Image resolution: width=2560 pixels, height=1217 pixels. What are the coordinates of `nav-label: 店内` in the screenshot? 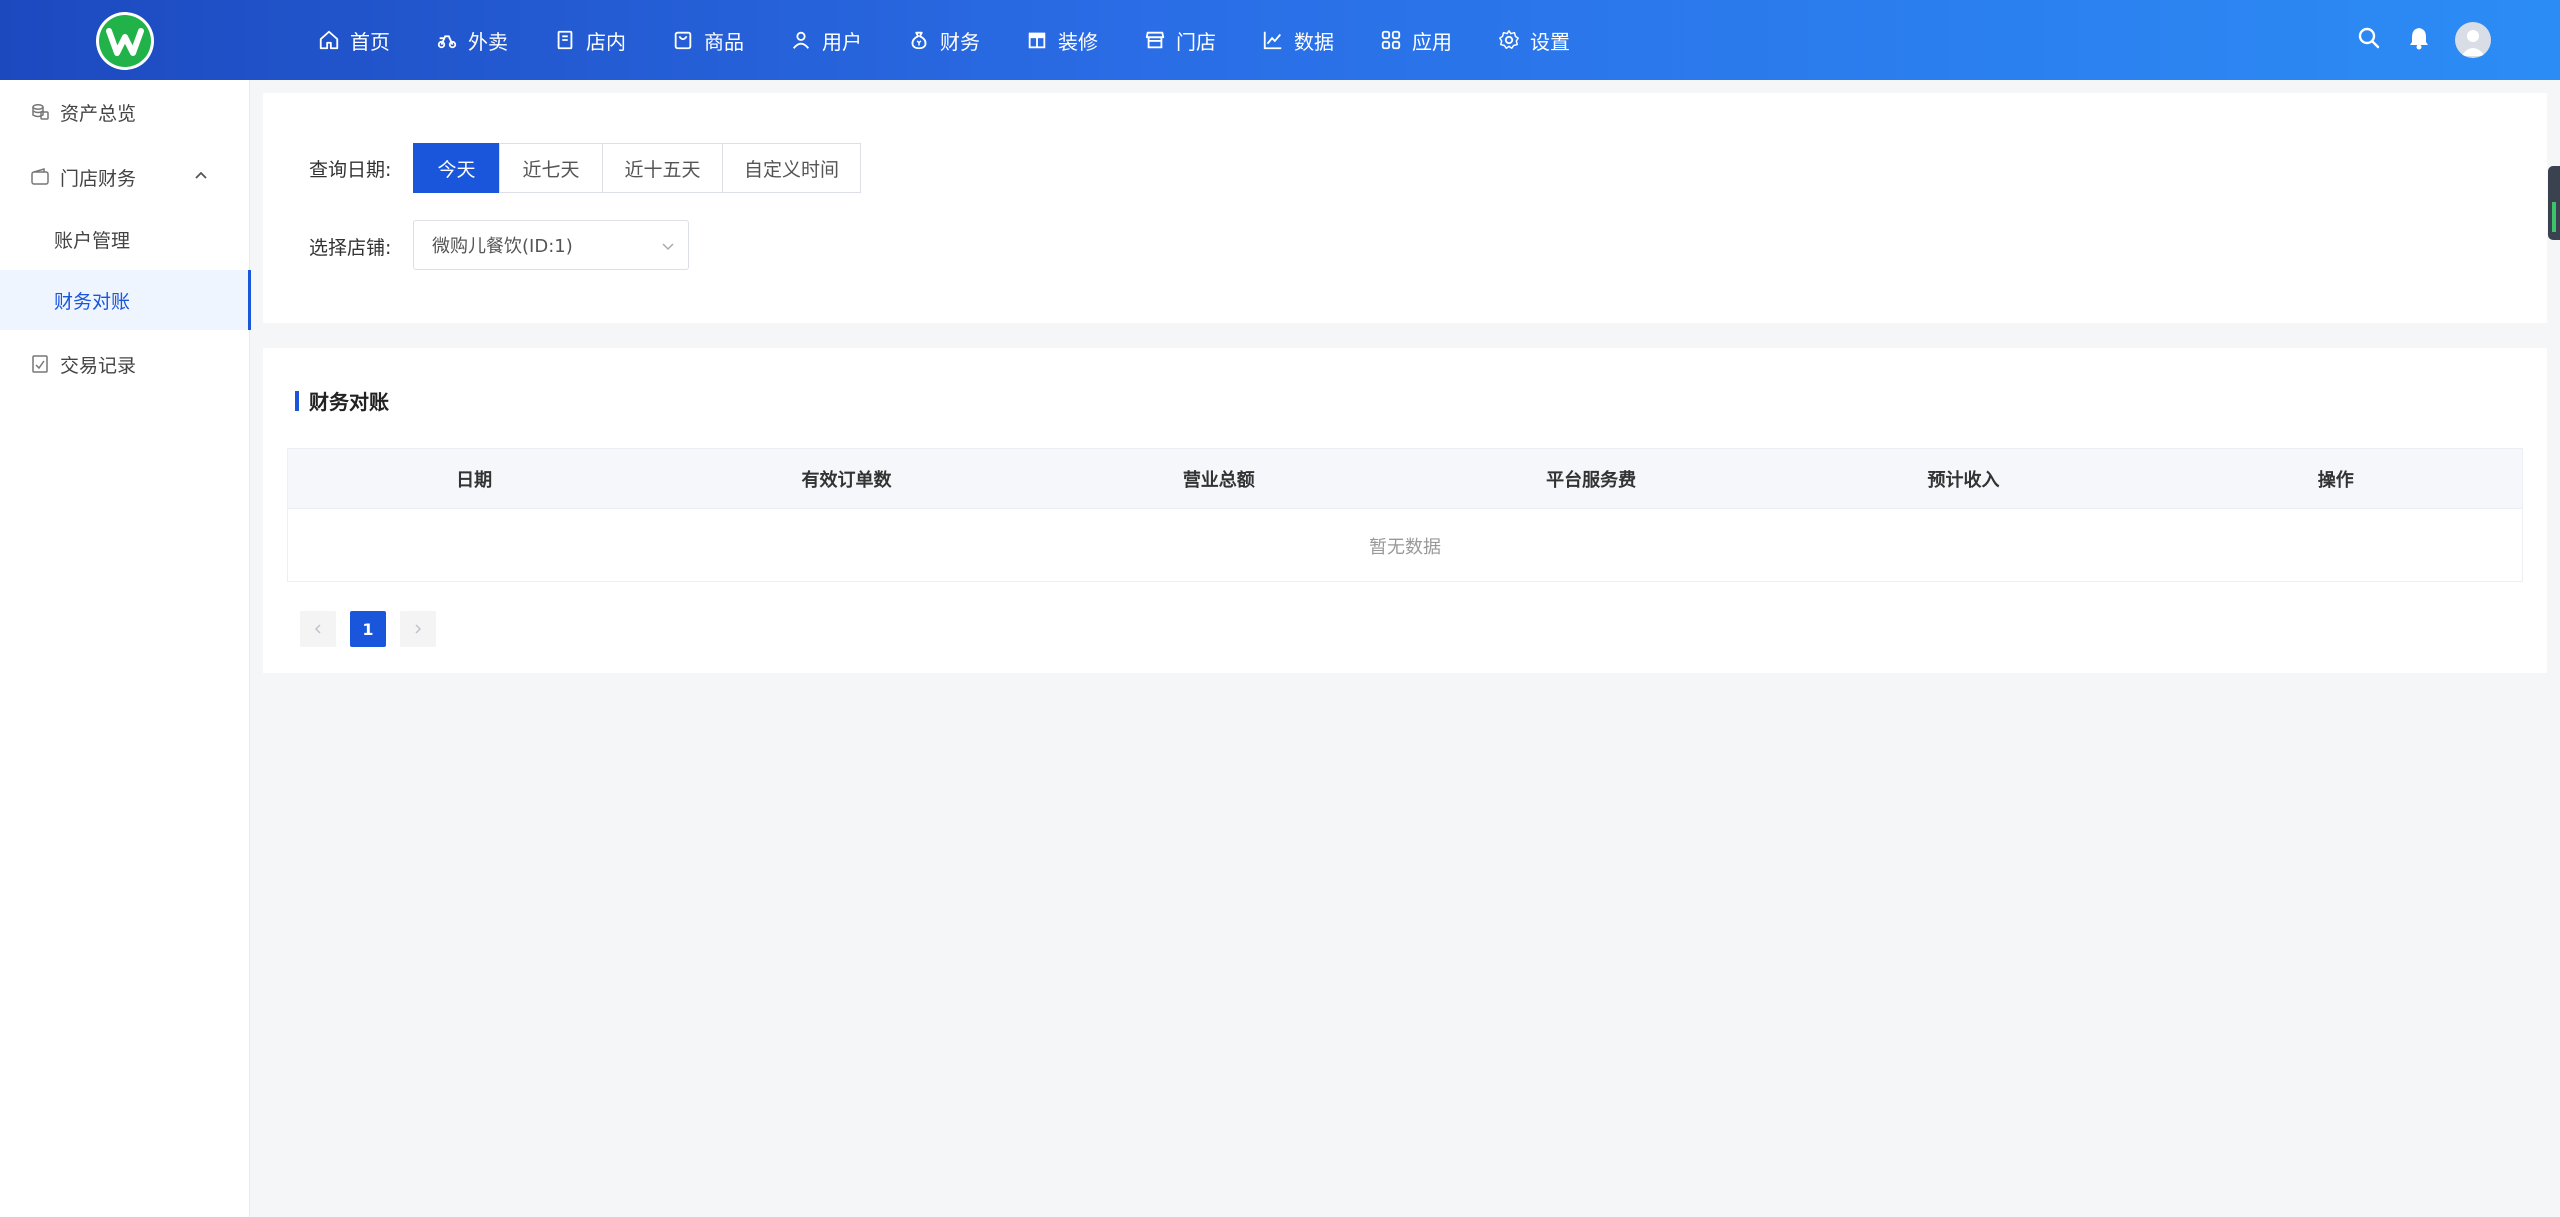 It's located at (606, 41).